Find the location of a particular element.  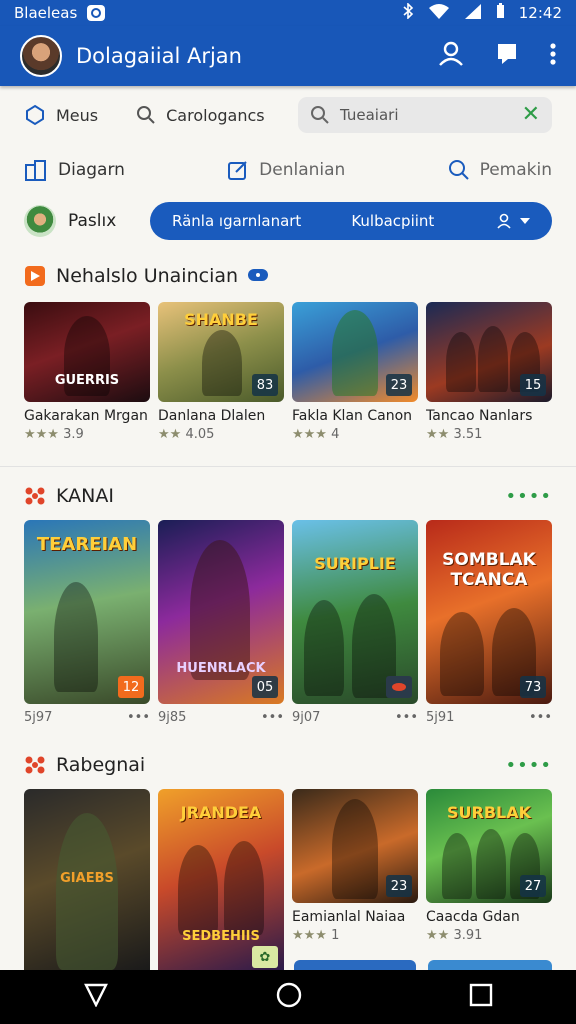

status-bar: Blaeleas 12:42 is located at coordinates (288, 13).